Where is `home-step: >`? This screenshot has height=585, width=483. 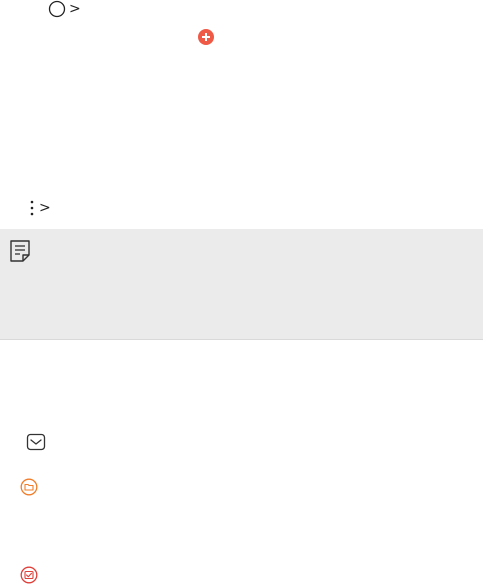 home-step: > is located at coordinates (65, 9).